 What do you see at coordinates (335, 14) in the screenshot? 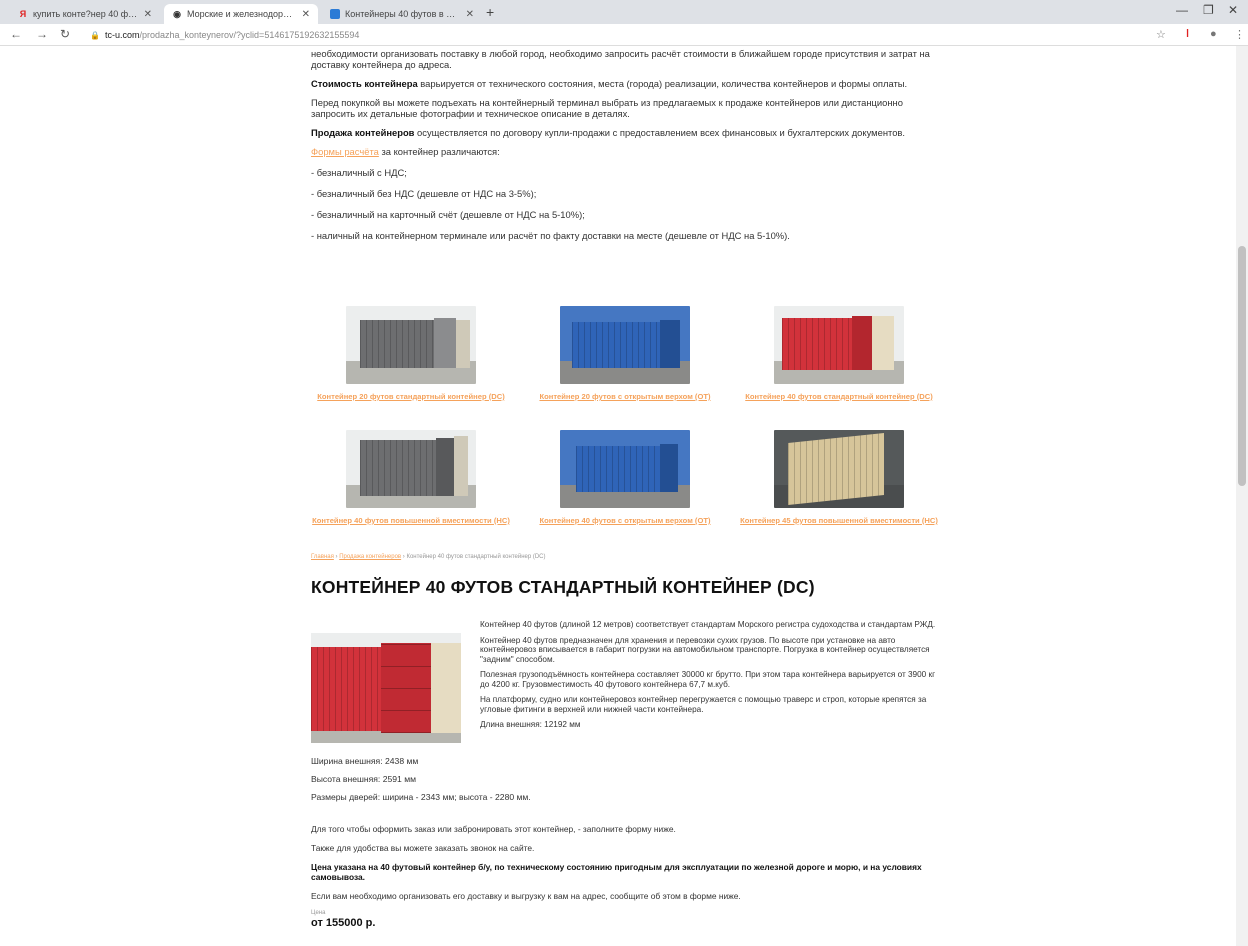
I see `site-icon` at bounding box center [335, 14].